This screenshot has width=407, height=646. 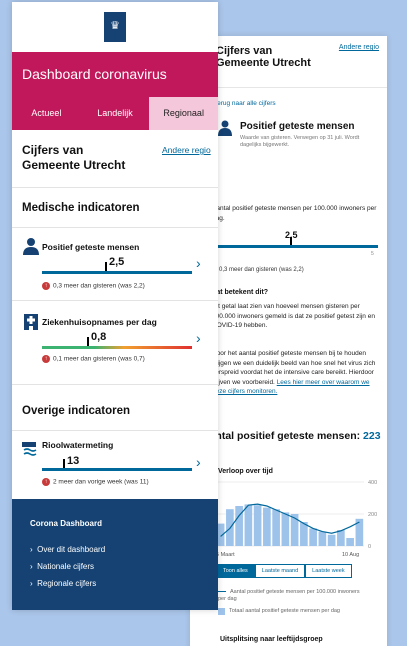 I want to click on indicator-title: Ziekenhuisopnames per dag, so click(x=99, y=322).